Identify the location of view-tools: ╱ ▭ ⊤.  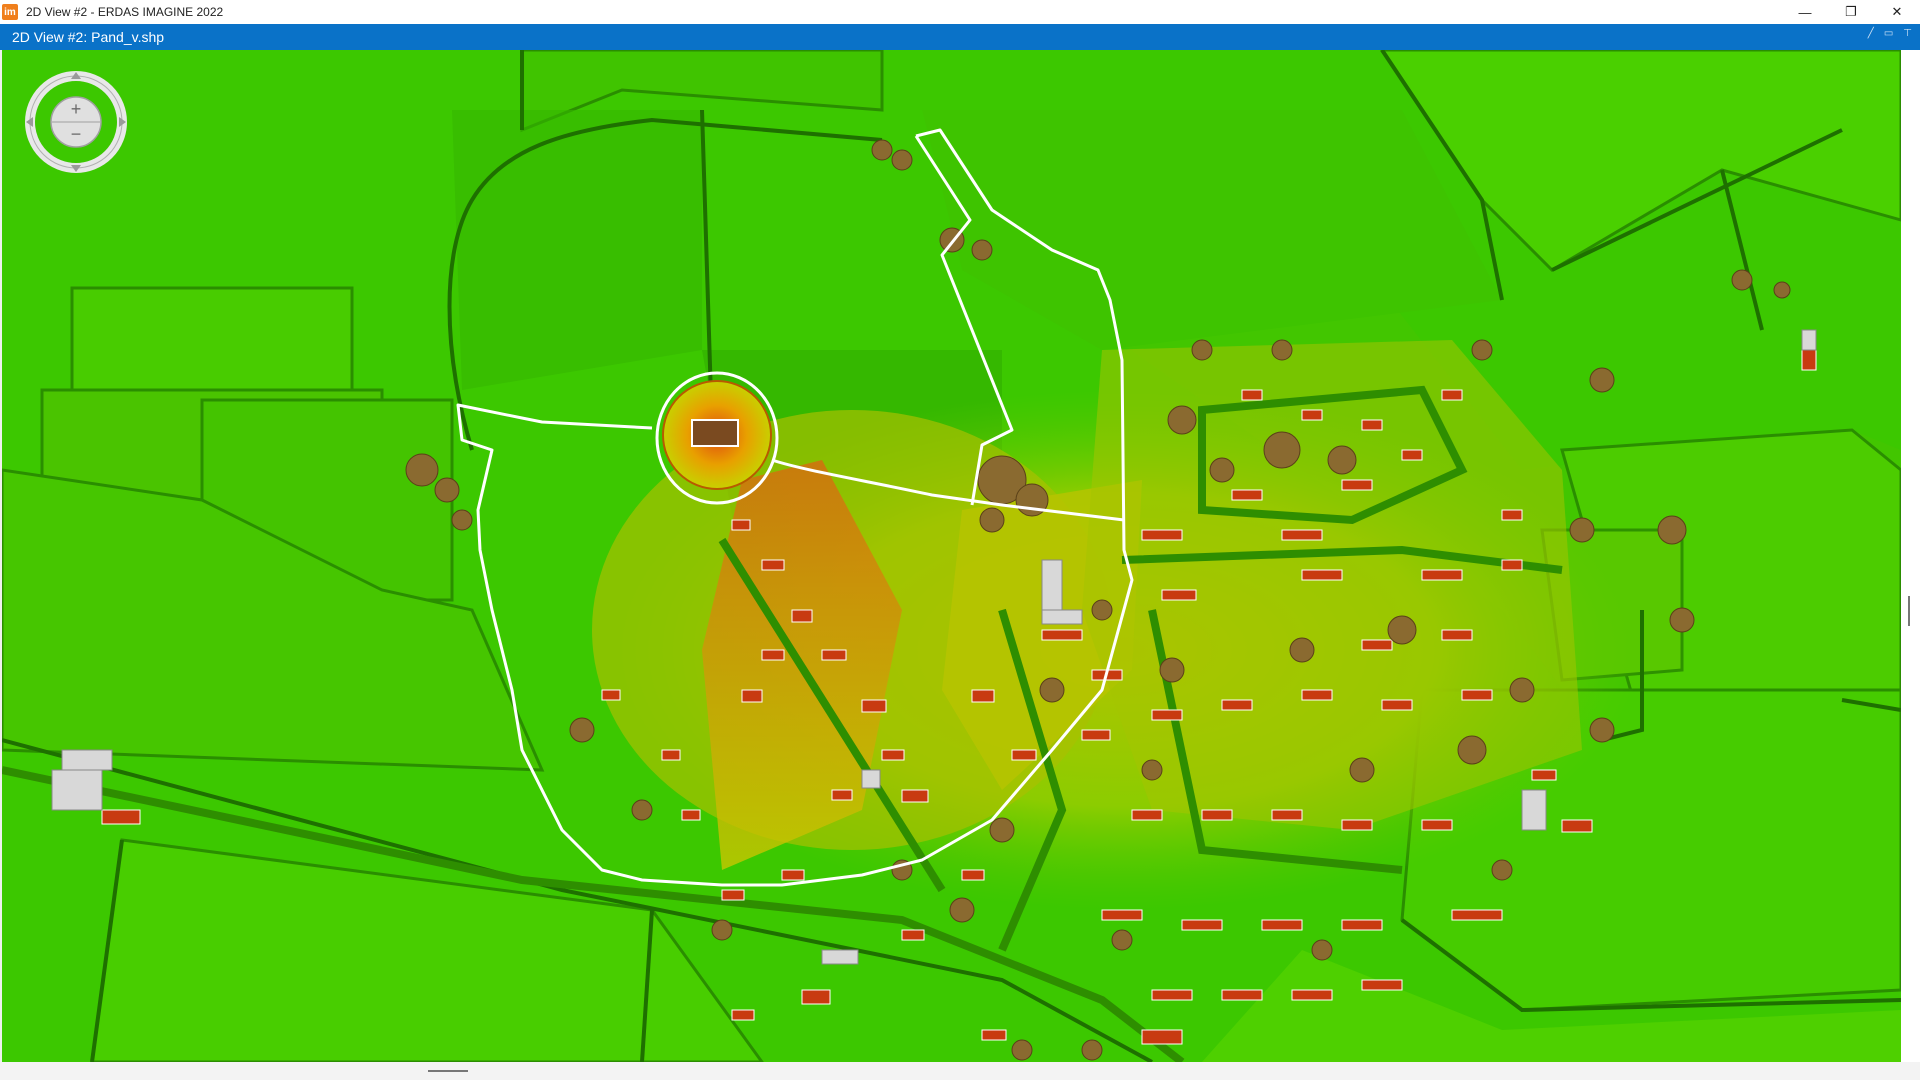
(1890, 33).